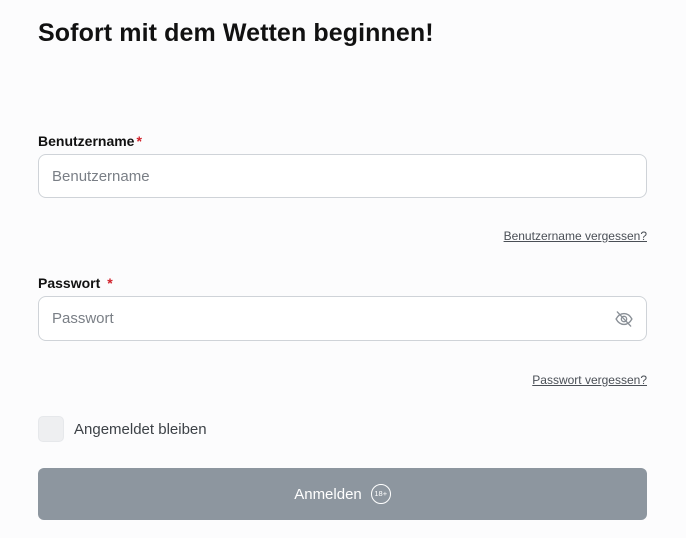  I want to click on username-input, so click(342, 176).